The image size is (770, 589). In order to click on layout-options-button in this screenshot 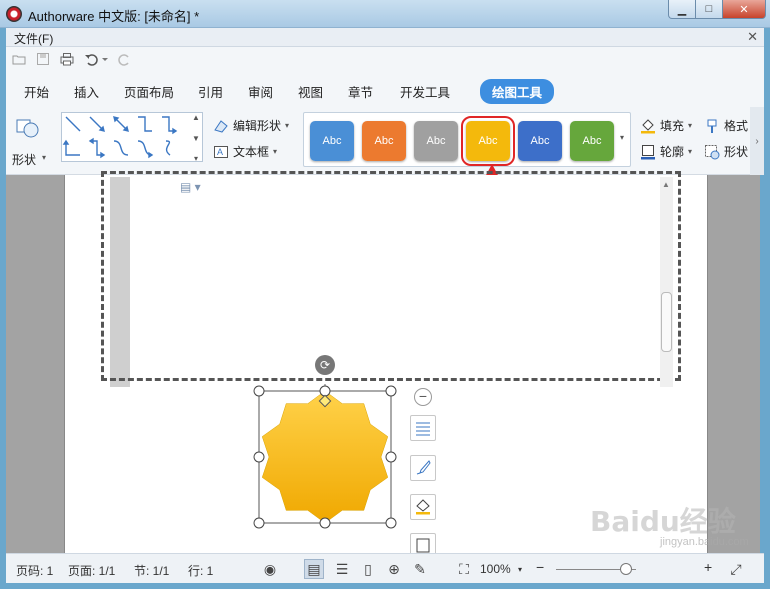, I will do `click(423, 428)`.